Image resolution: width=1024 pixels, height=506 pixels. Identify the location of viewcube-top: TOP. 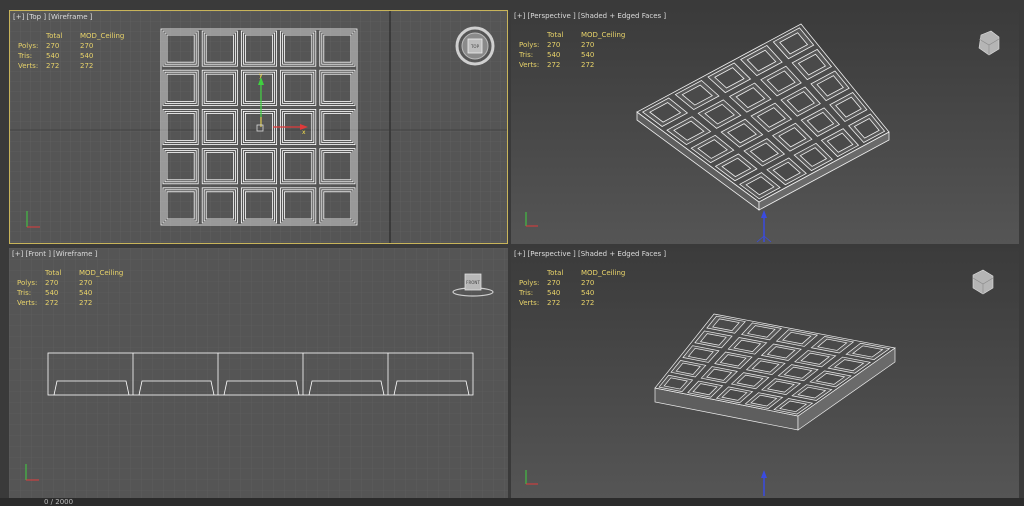
(475, 46).